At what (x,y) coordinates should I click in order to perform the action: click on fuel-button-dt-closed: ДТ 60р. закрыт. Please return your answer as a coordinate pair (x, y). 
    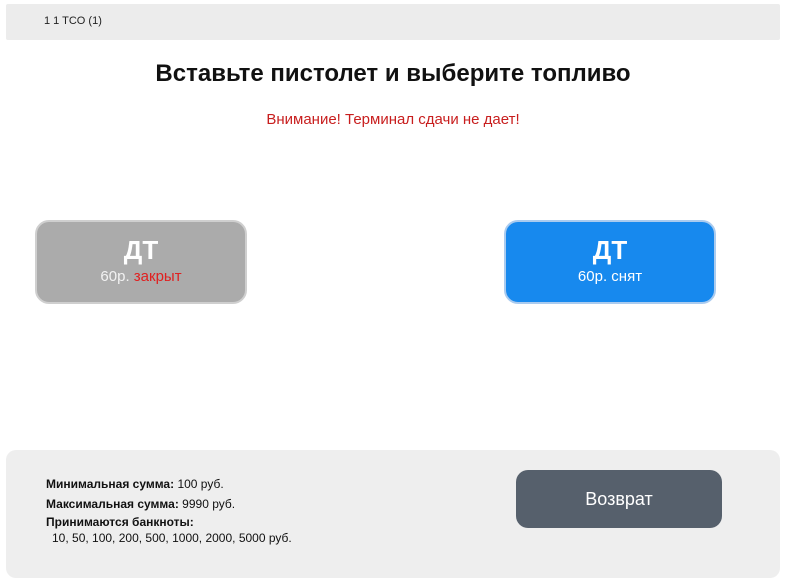
    Looking at the image, I should click on (141, 262).